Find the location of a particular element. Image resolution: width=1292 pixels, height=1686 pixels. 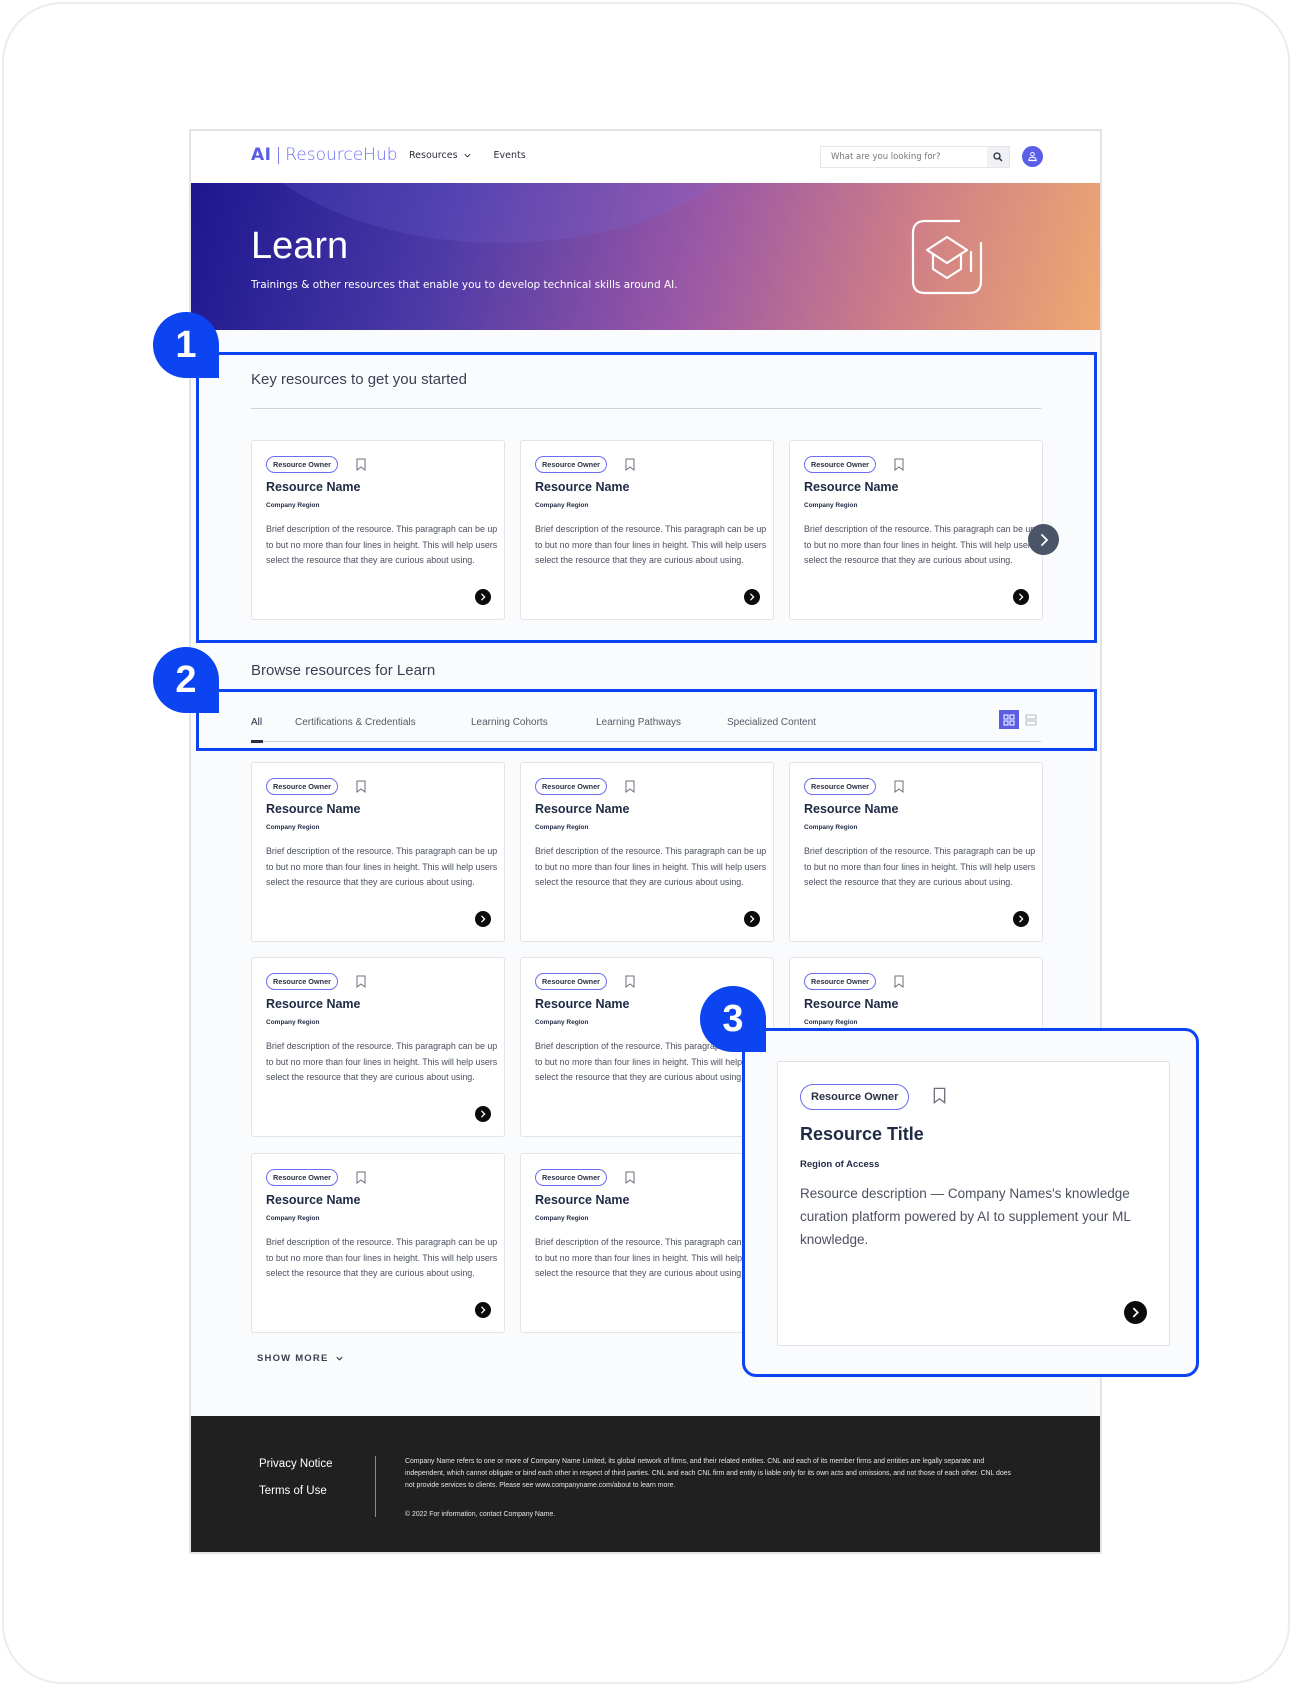

nav-events: Events is located at coordinates (510, 155).